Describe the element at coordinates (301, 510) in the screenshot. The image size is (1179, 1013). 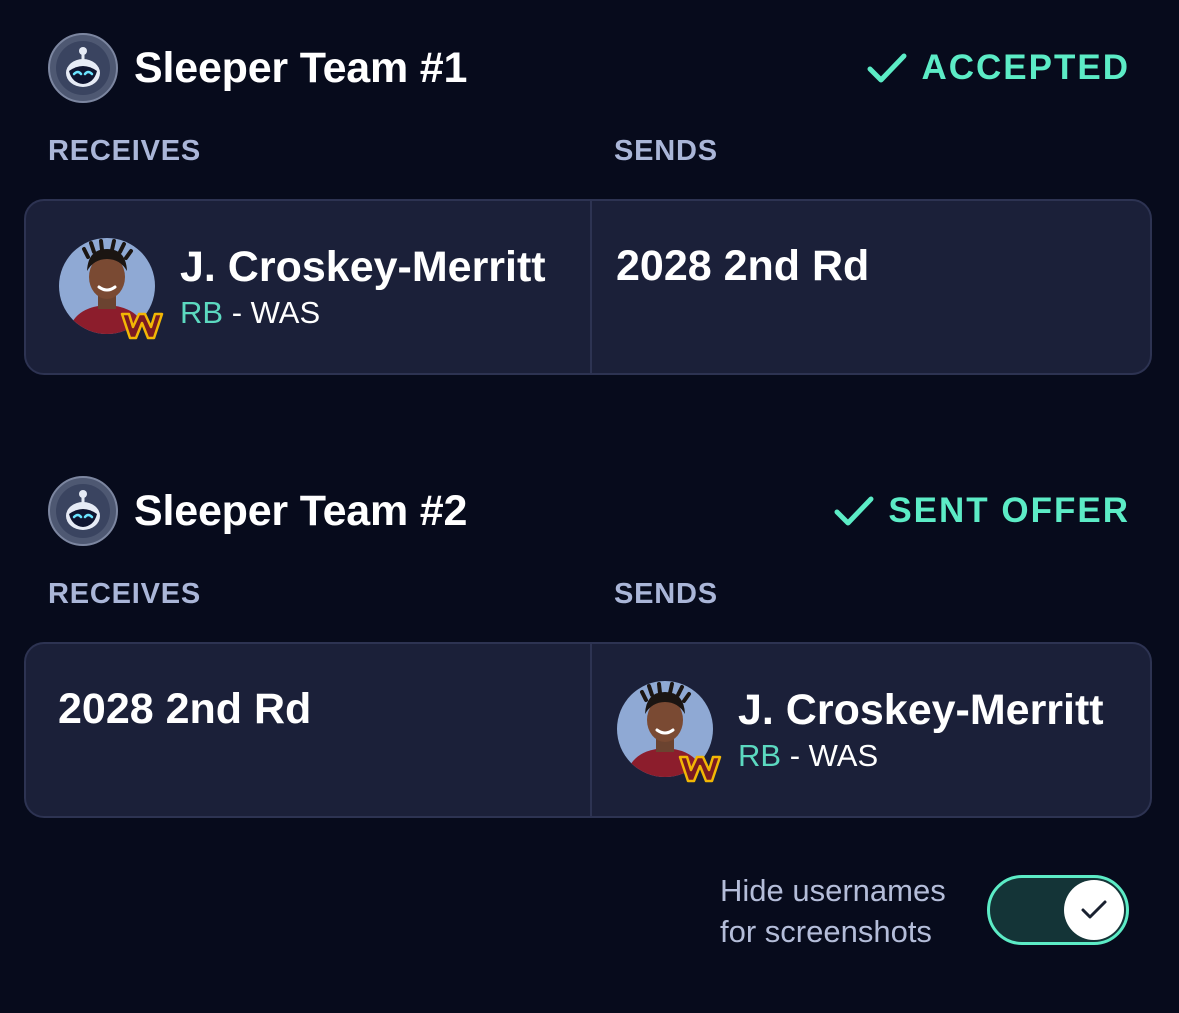
I see `team-name: Sleeper Team #2` at that location.